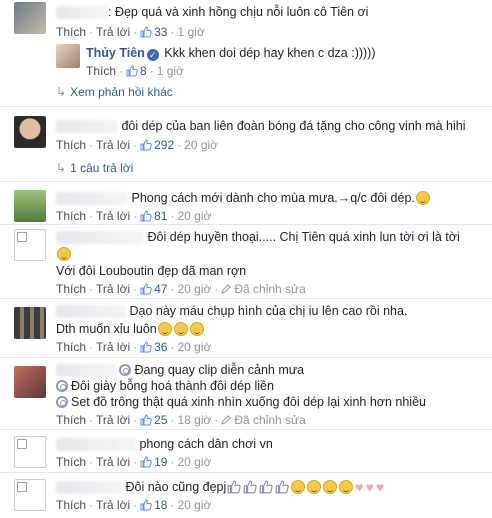 Image resolution: width=492 pixels, height=518 pixels. I want to click on comment-text: Đôi giày bỗng hoá thành đôi dép liền, so click(172, 386).